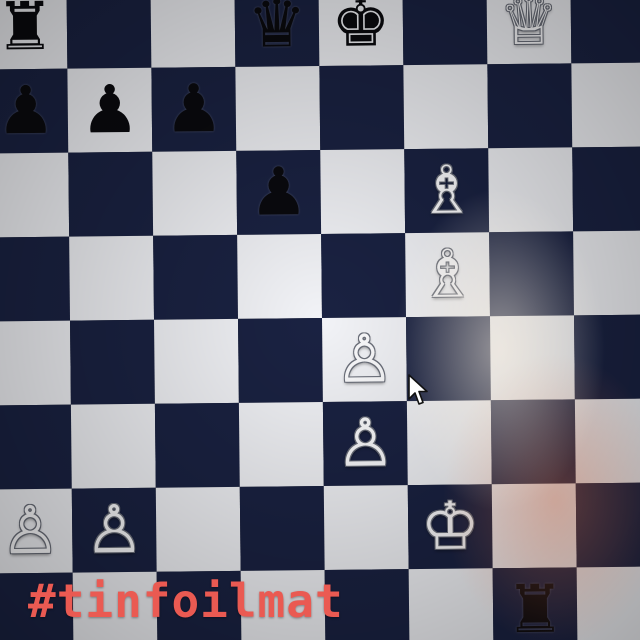  What do you see at coordinates (449, 443) in the screenshot?
I see `square-f3` at bounding box center [449, 443].